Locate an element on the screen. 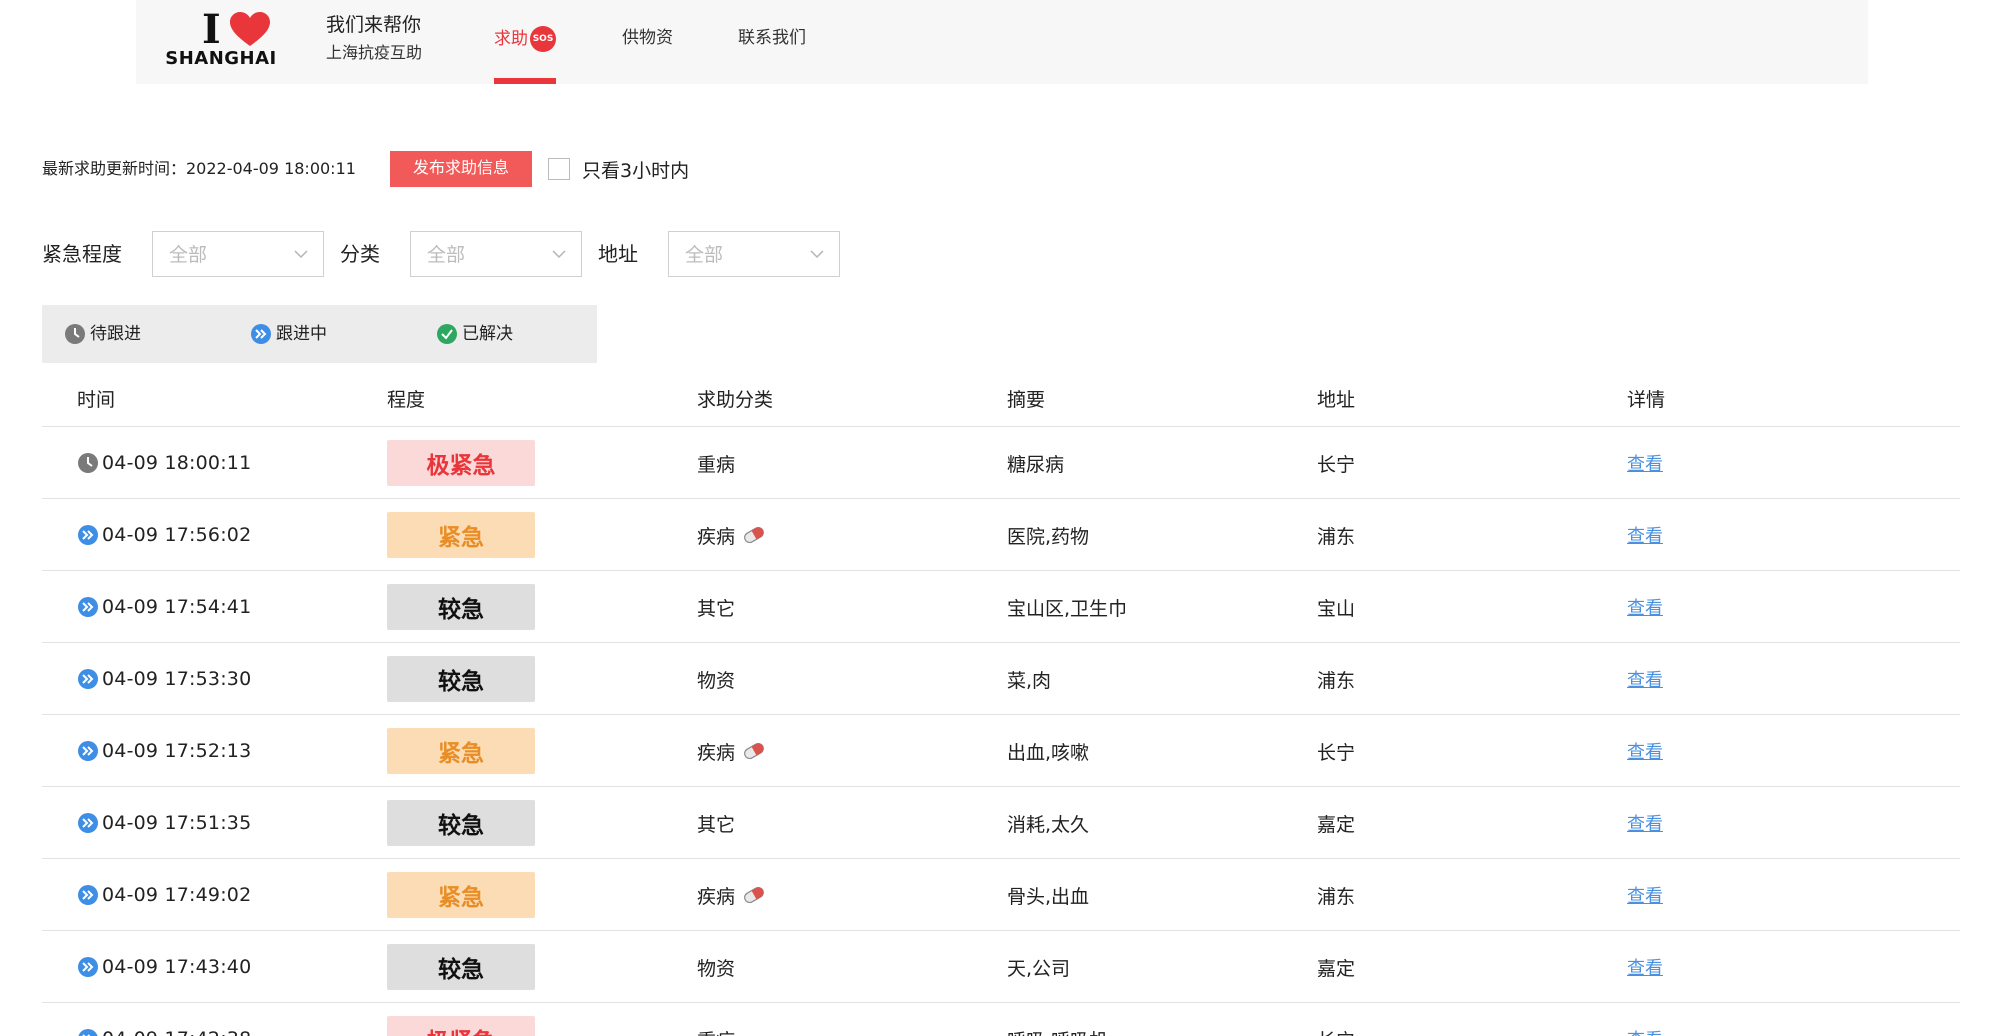 The image size is (2000, 1036). category-select: 全部 is located at coordinates (496, 254).